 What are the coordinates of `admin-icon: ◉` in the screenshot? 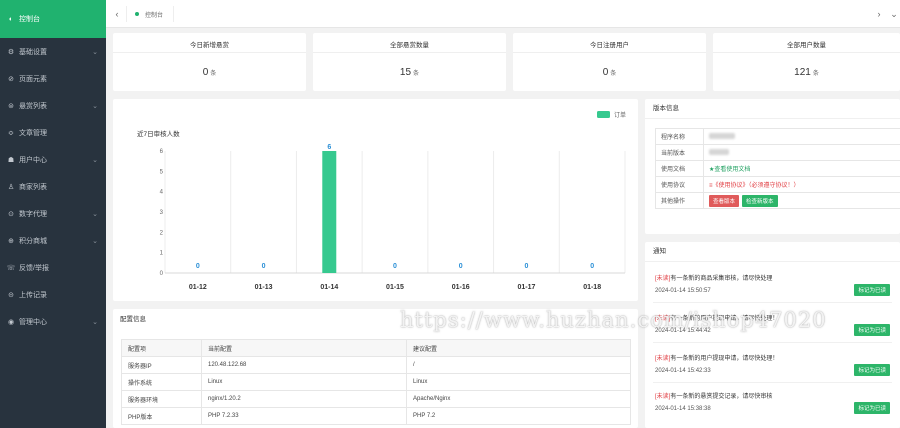 It's located at (11, 322).